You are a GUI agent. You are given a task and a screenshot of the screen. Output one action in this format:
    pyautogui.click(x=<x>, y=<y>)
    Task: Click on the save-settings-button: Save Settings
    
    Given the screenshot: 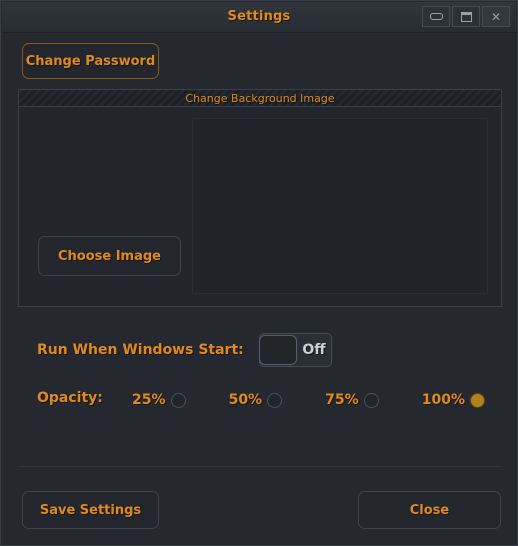 What is the action you would take?
    pyautogui.click(x=90, y=510)
    